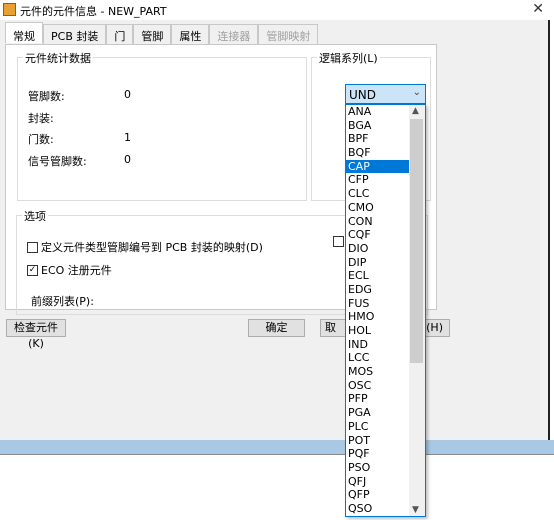  Describe the element at coordinates (75, 34) in the screenshot. I see `tab-pcb-decal: PCB 封装` at that location.